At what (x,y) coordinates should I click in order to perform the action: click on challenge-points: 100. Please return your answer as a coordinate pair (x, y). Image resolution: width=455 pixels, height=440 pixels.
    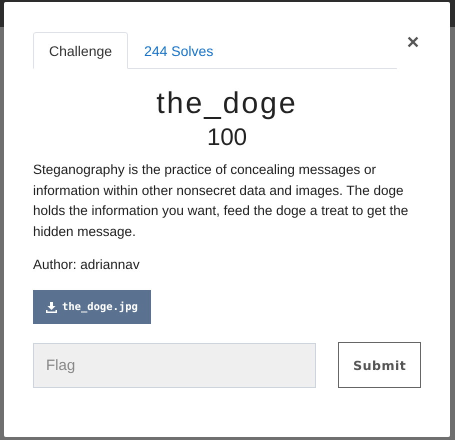
    Looking at the image, I should click on (227, 138).